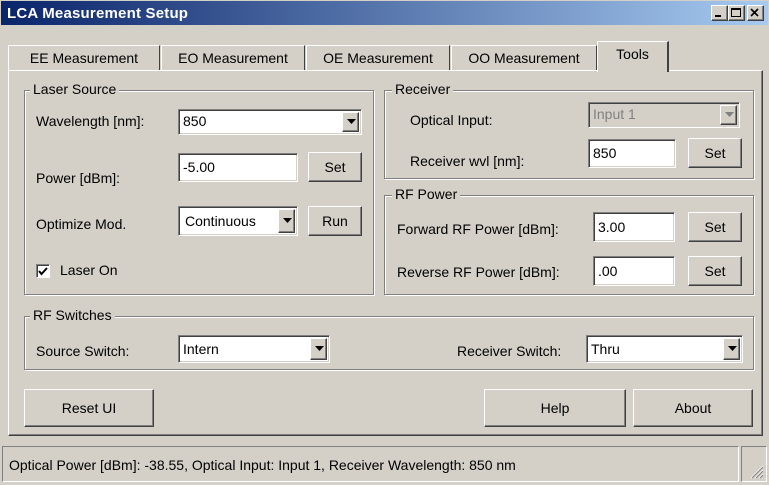 This screenshot has height=485, width=769. I want to click on maximize-icon, so click(736, 12).